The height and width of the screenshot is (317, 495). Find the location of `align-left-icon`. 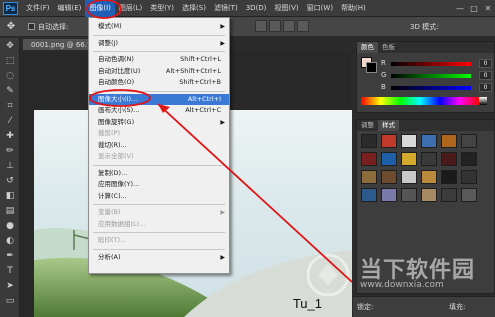

align-left-icon is located at coordinates (261, 26).